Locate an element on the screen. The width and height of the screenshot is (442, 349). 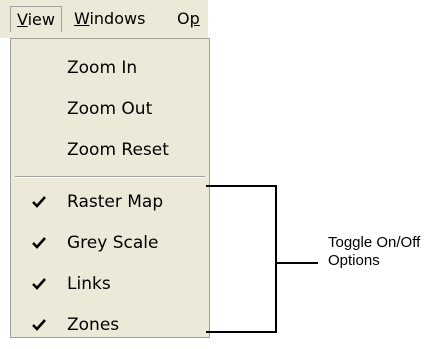
annotation-line-1: Toggle On/Off is located at coordinates (374, 242).